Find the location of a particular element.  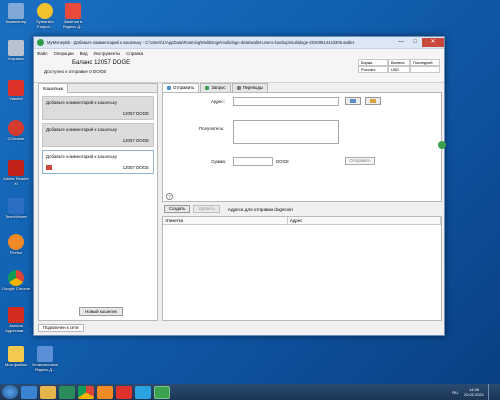

desktop-icon-computer: Компьютер is located at coordinates (16, 14).